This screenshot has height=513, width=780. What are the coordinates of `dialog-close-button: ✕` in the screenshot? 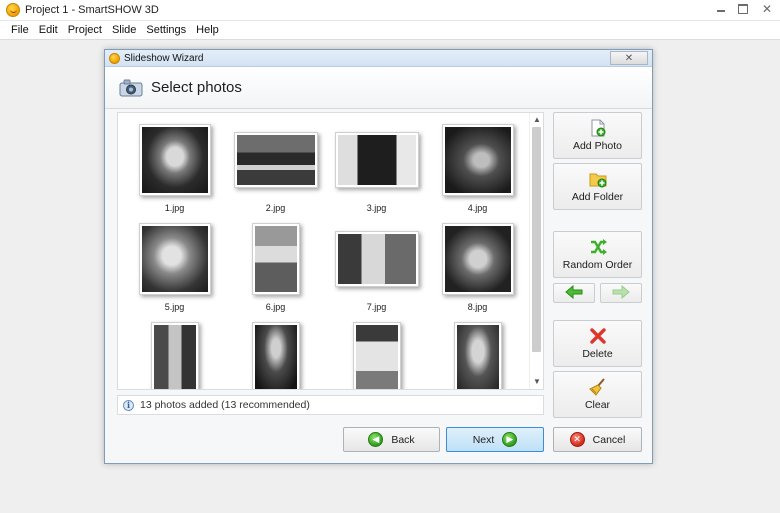 It's located at (629, 58).